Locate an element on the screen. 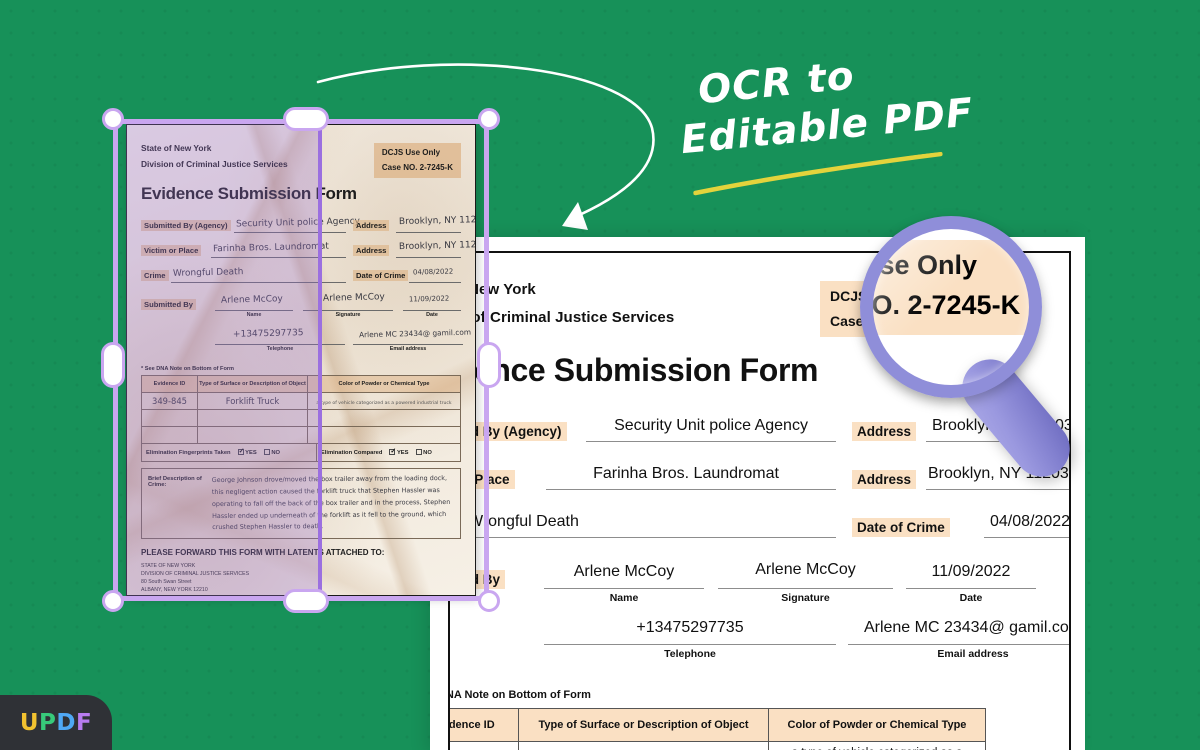  selection-handle-top-left is located at coordinates (113, 119).